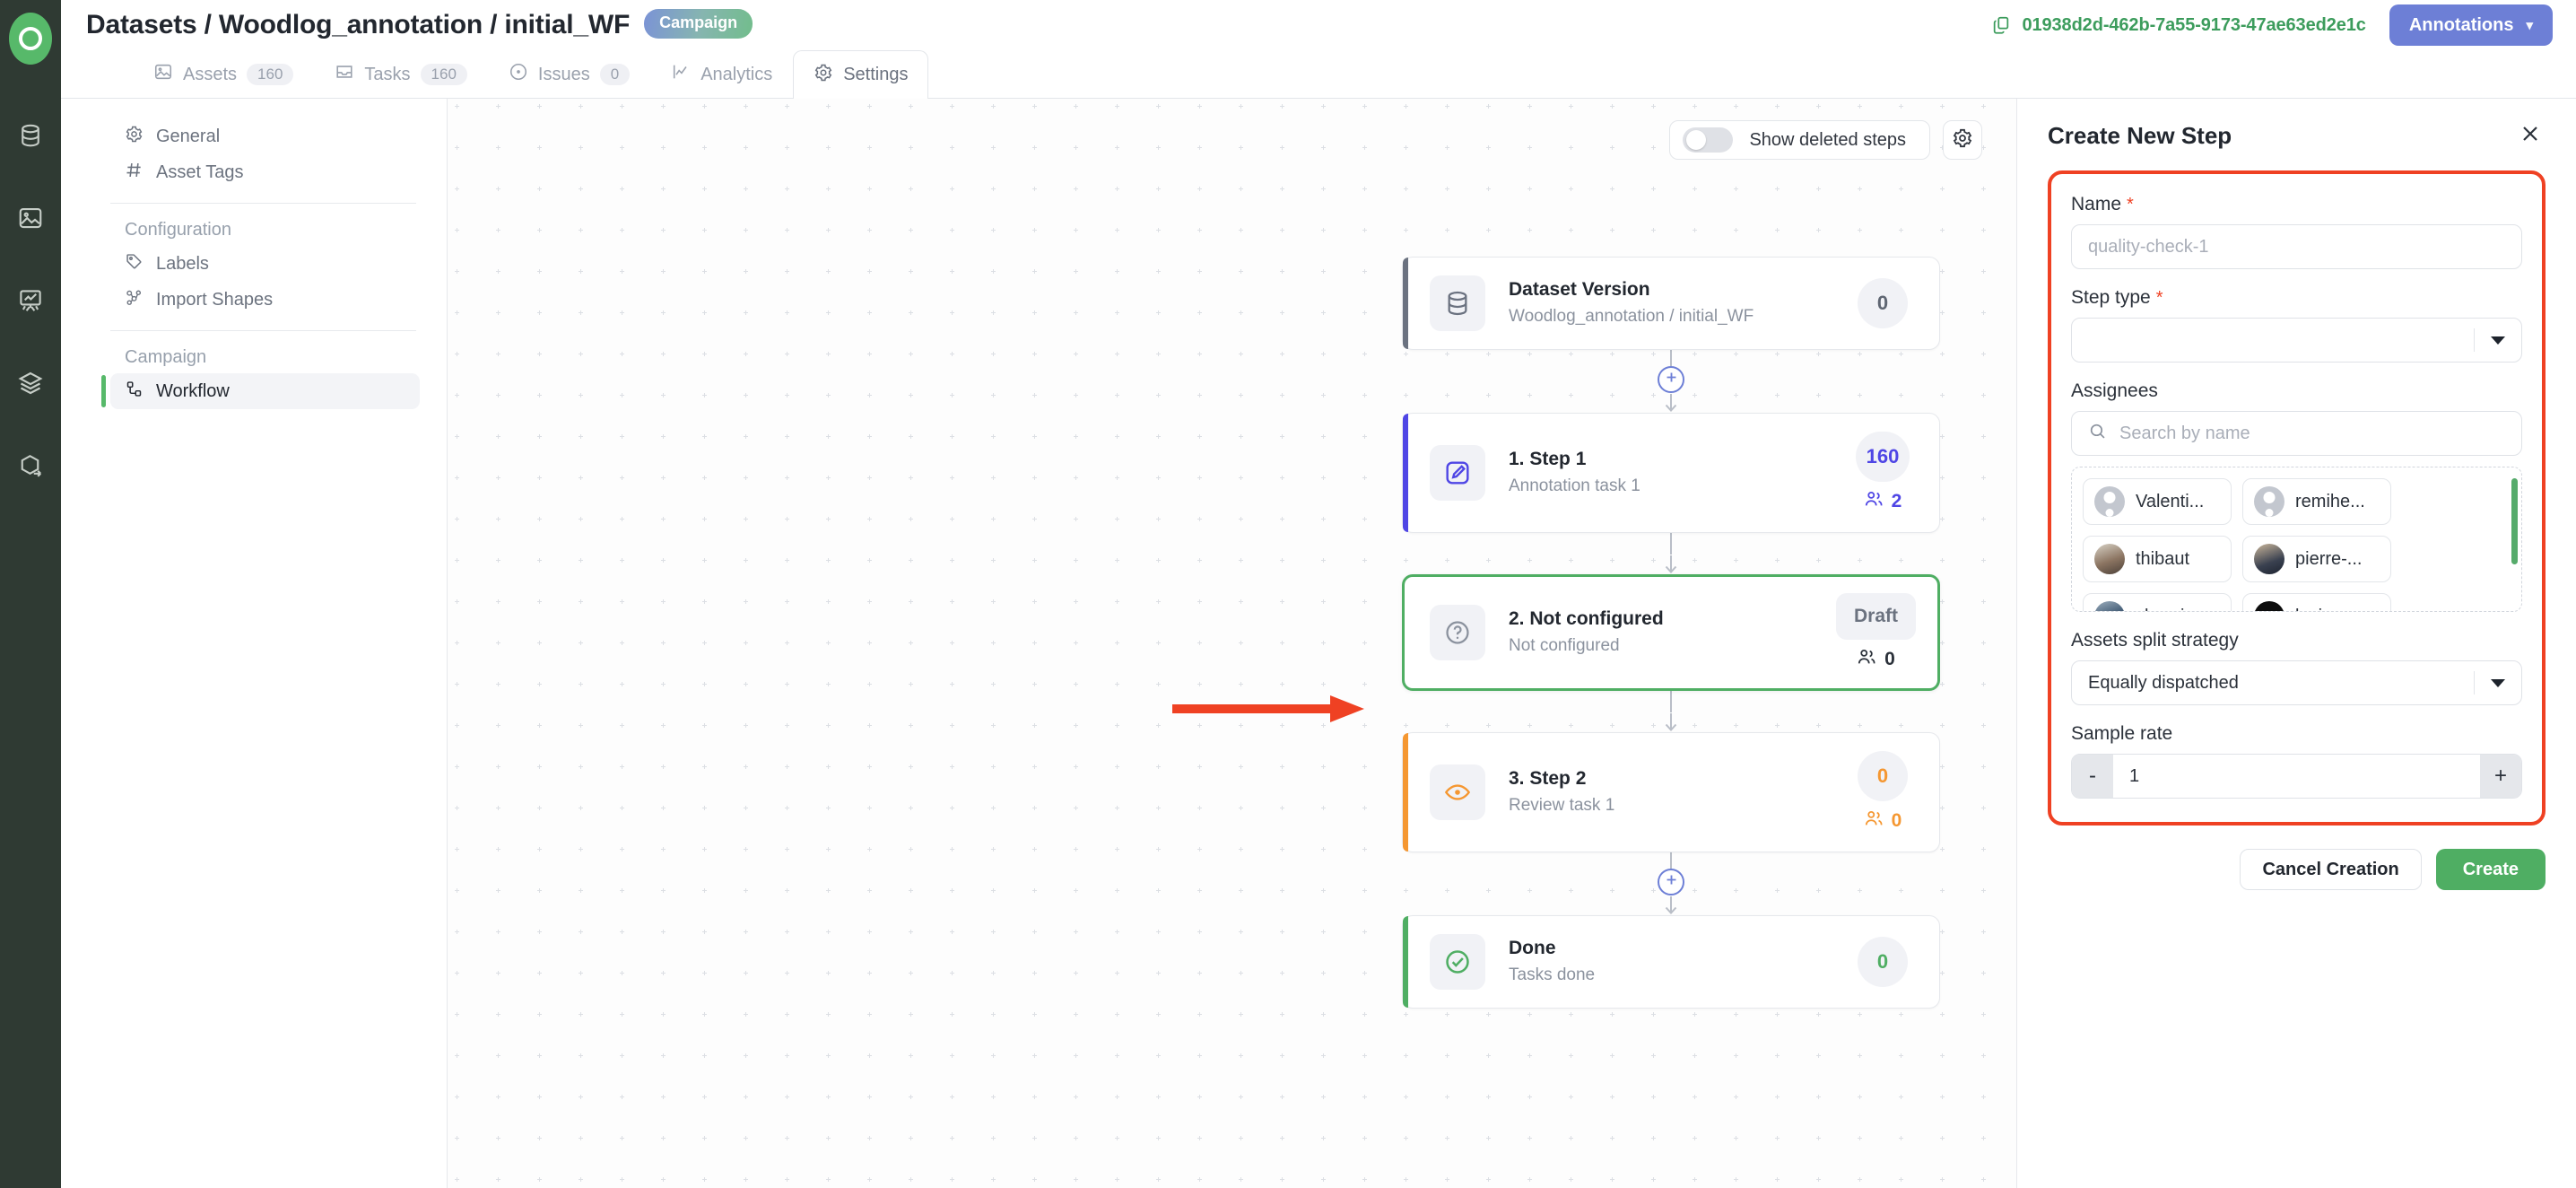 This screenshot has height=1188, width=2576. What do you see at coordinates (2001, 25) in the screenshot?
I see `copy-icon` at bounding box center [2001, 25].